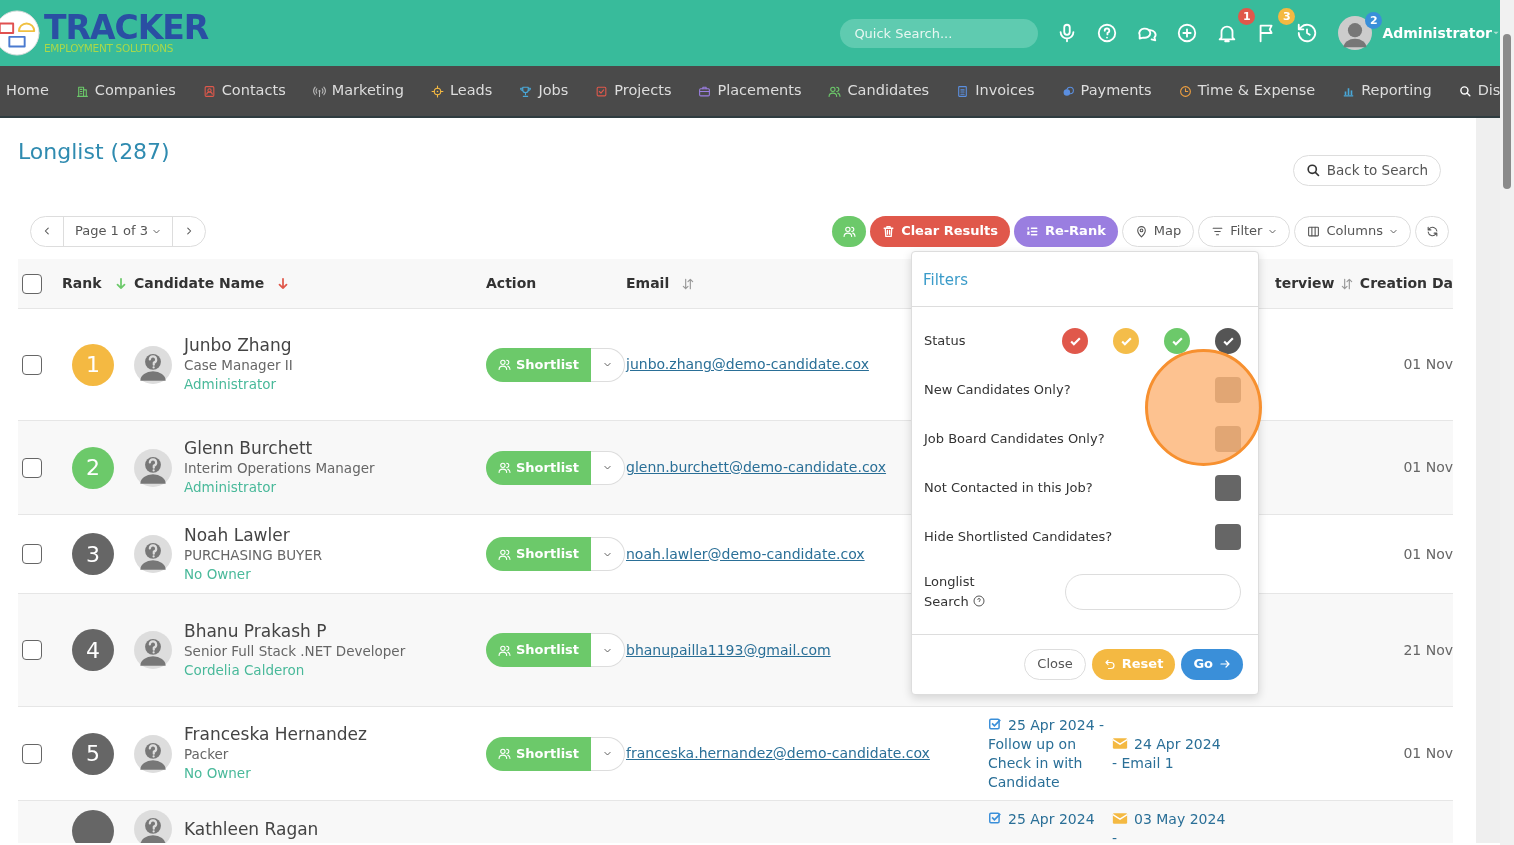  I want to click on logo-icon, so click(20, 33).